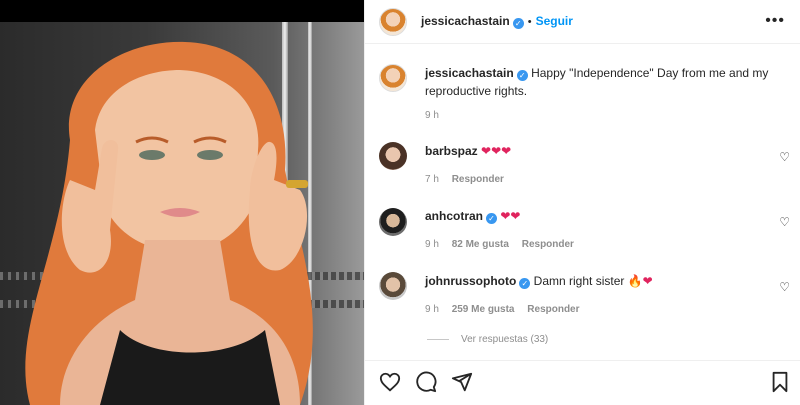  I want to click on comment-meta: 7 h Responder, so click(464, 179).